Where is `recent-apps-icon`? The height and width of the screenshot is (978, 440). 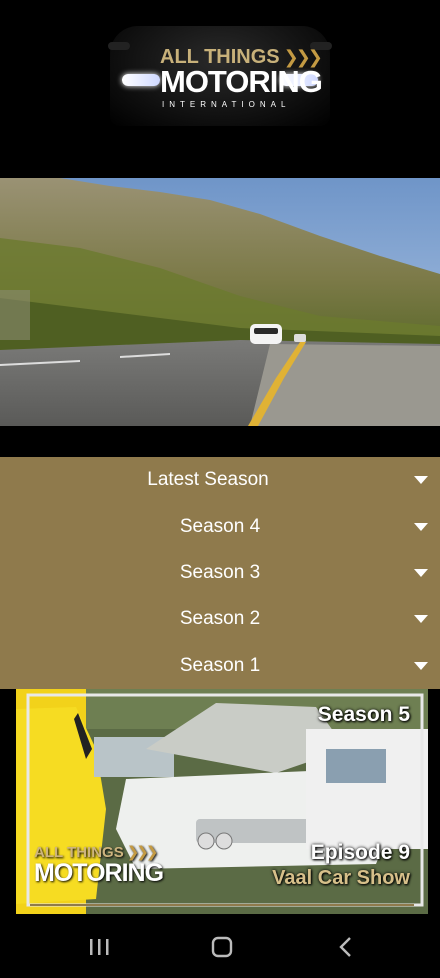 recent-apps-icon is located at coordinates (99, 947).